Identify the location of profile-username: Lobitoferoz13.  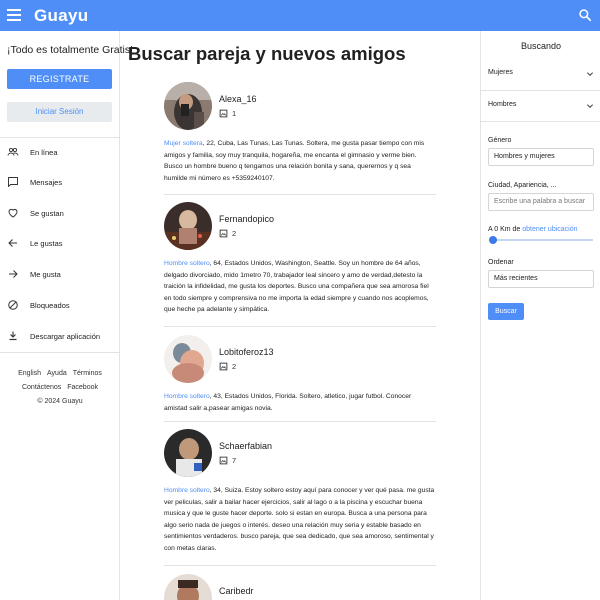
(246, 352).